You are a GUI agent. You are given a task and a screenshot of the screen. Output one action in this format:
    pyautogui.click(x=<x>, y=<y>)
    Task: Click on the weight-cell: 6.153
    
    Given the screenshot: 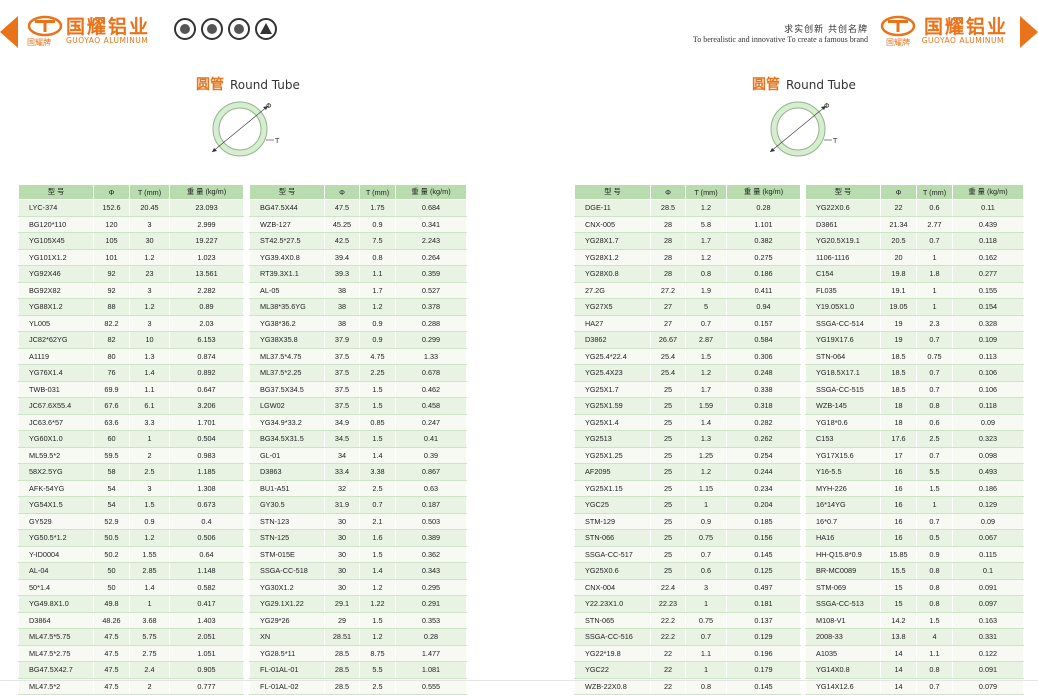 What is the action you would take?
    pyautogui.click(x=206, y=340)
    